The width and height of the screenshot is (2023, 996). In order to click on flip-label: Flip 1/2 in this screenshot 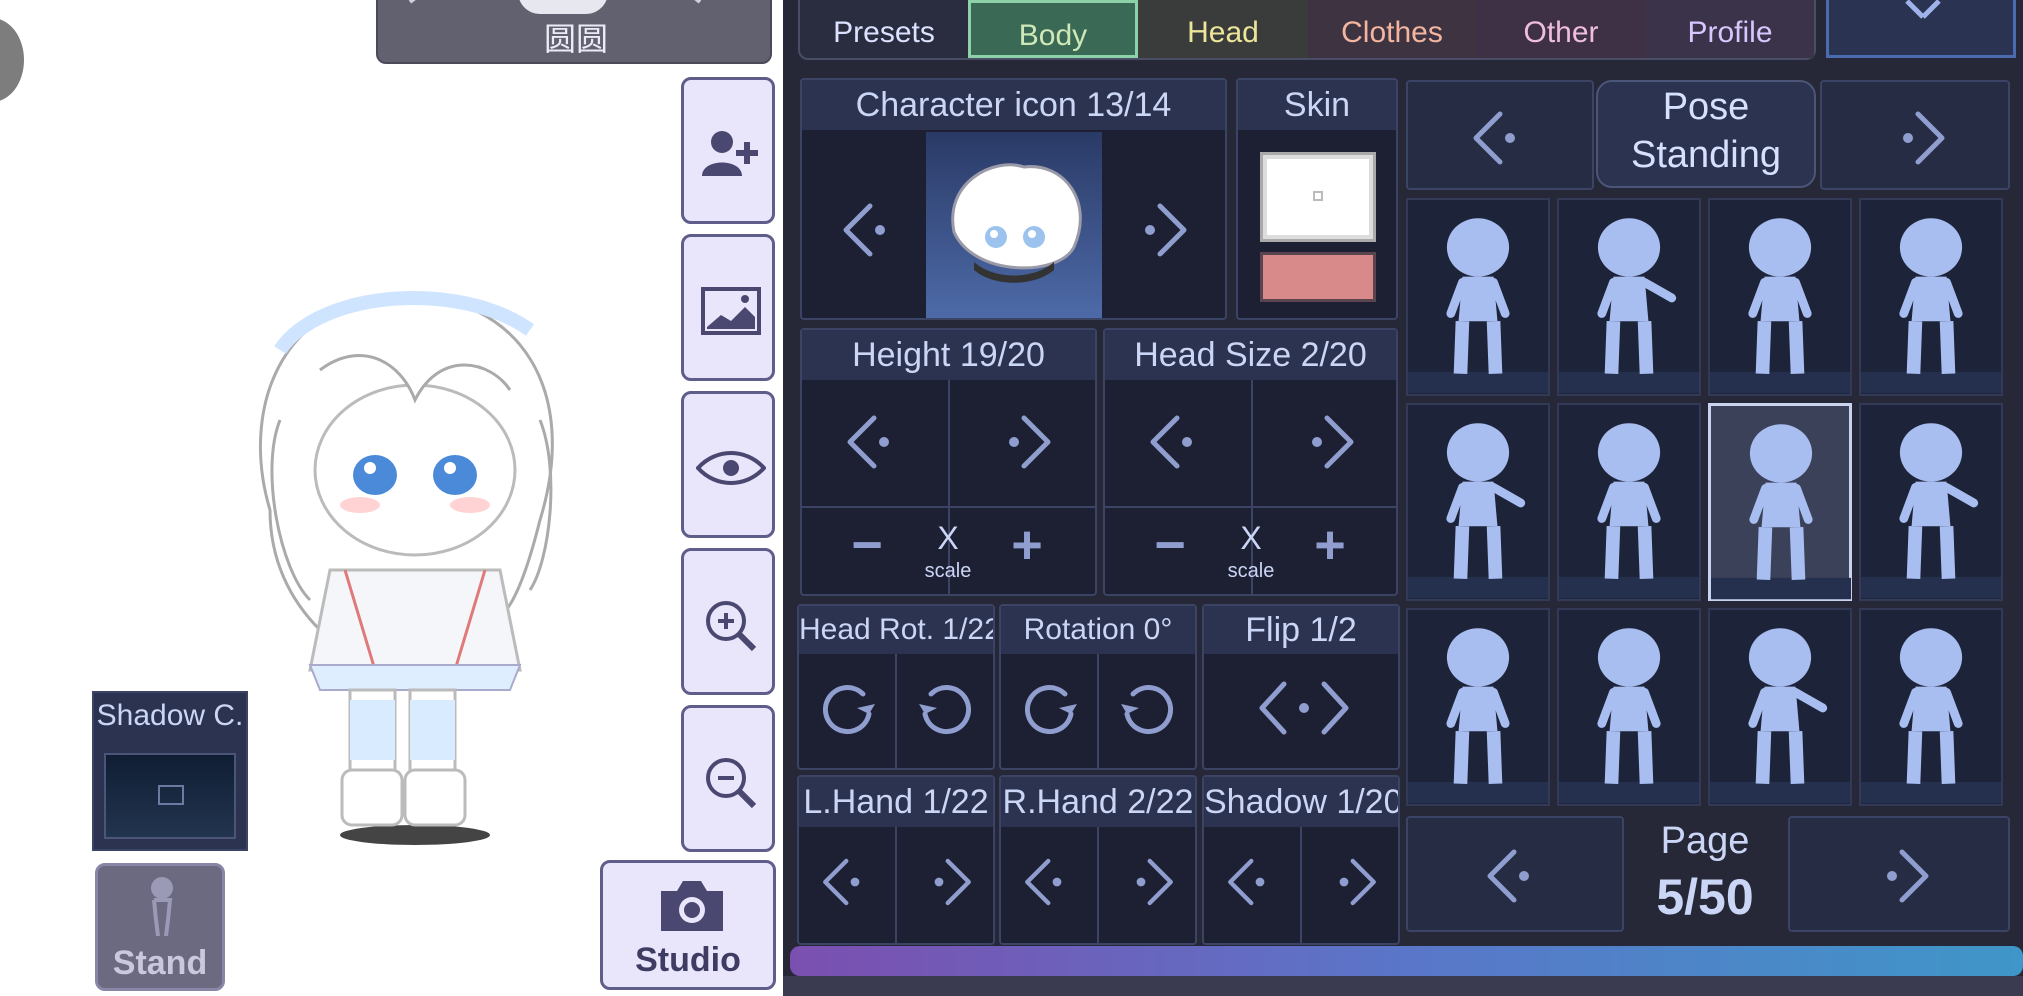, I will do `click(1301, 630)`.